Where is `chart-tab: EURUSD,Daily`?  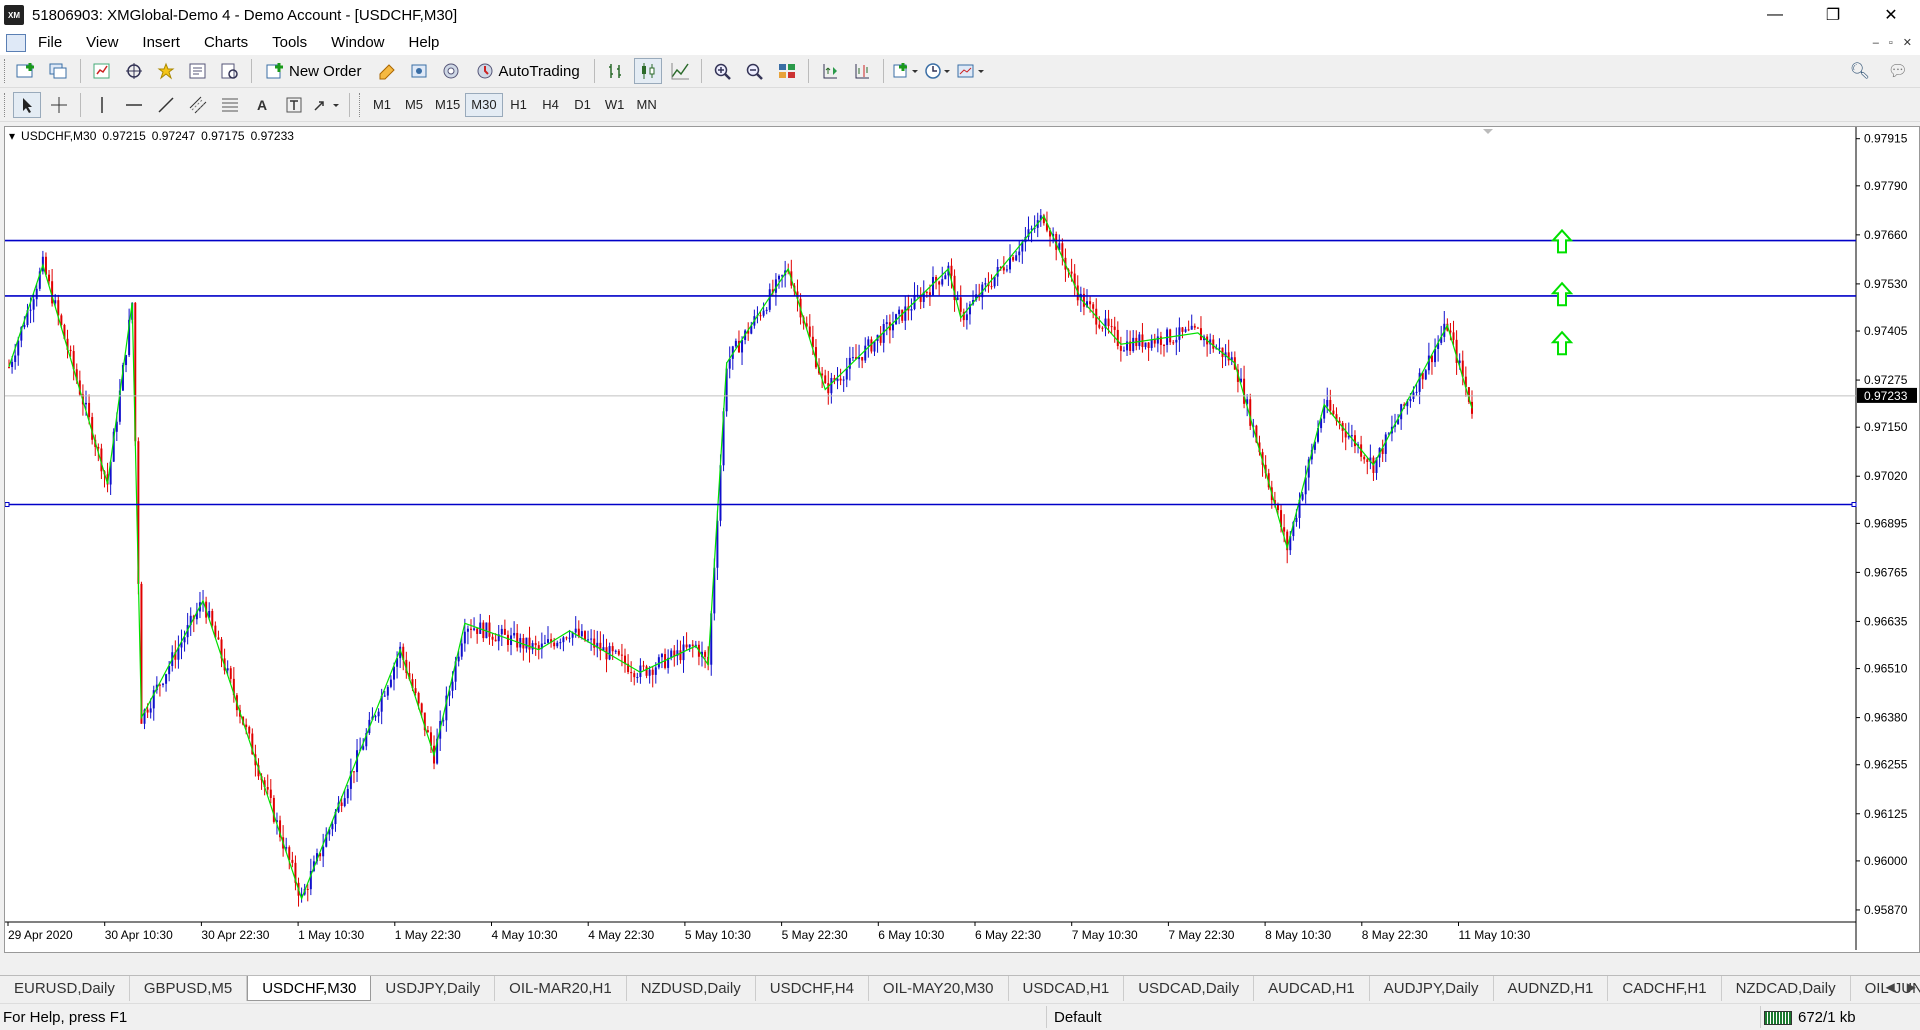
chart-tab: EURUSD,Daily is located at coordinates (65, 988).